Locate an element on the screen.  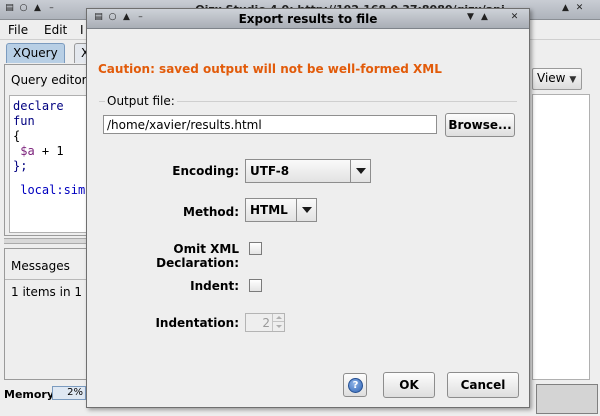
code-keyword: declare is located at coordinates (38, 106).